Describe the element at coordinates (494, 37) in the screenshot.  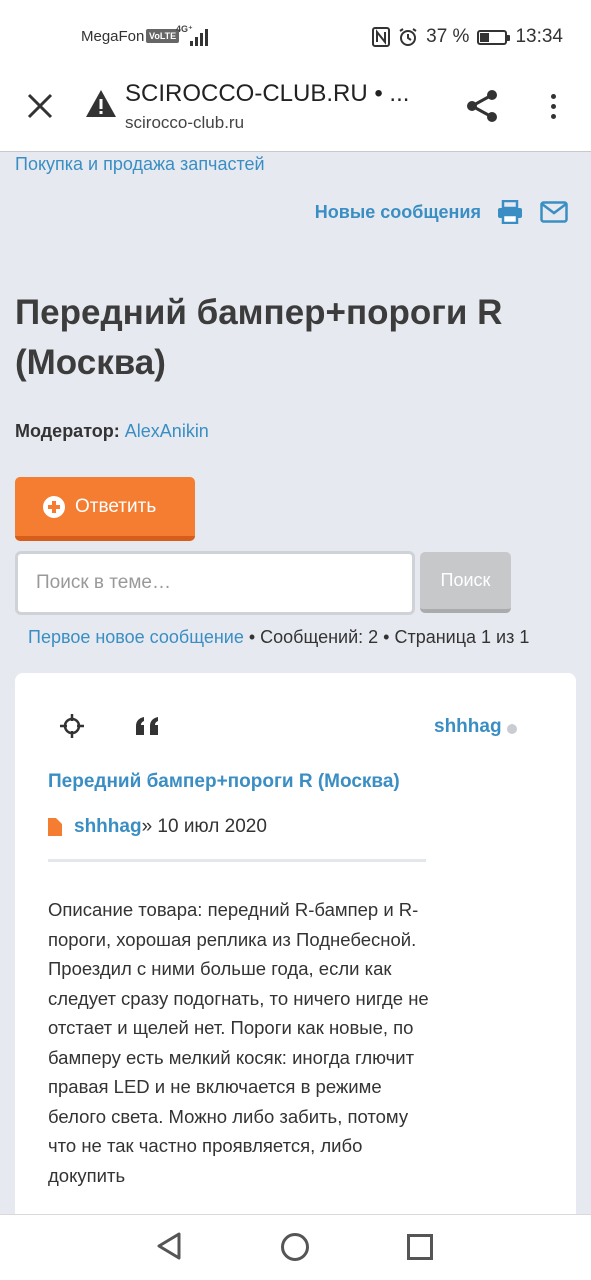
I see `battery-icon` at that location.